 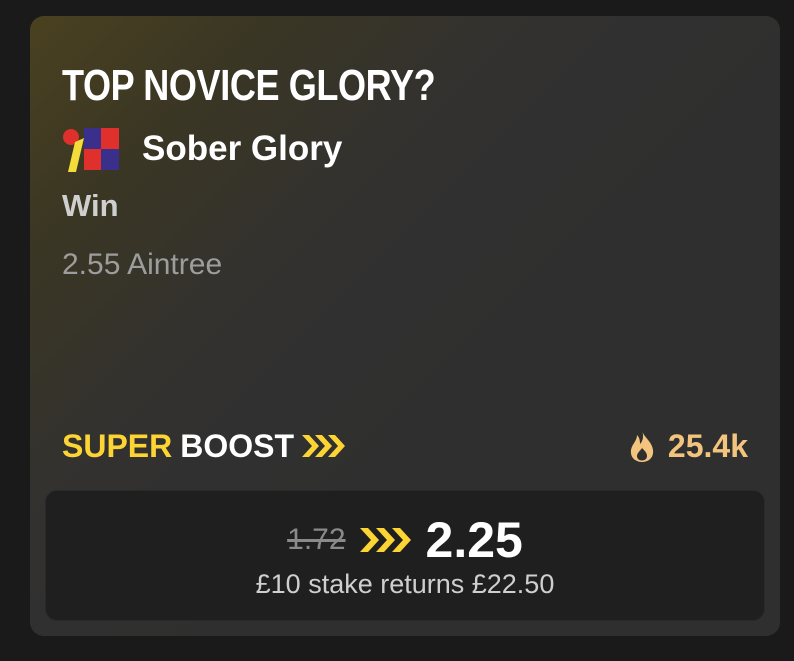 What do you see at coordinates (91, 150) in the screenshot?
I see `racing-silks-icon` at bounding box center [91, 150].